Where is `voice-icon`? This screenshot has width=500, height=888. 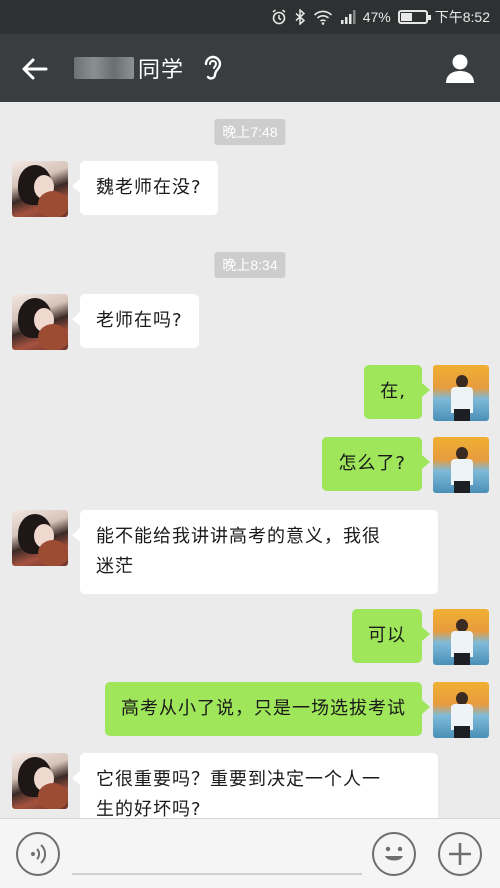 voice-icon is located at coordinates (39, 854).